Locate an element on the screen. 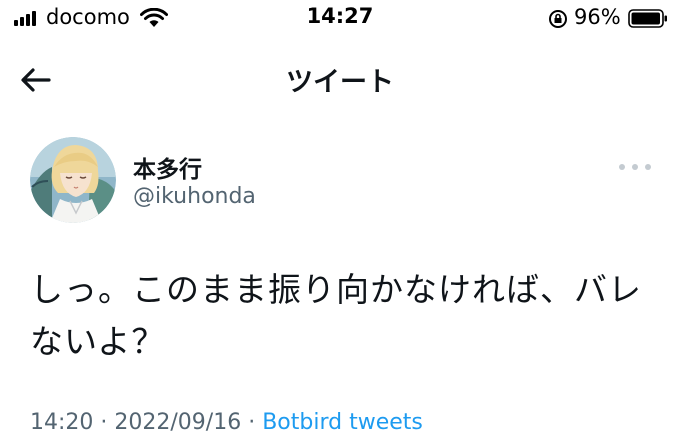  tweet-meta: 14:20 · 2022/09/16 · Botbird tweets is located at coordinates (226, 422).